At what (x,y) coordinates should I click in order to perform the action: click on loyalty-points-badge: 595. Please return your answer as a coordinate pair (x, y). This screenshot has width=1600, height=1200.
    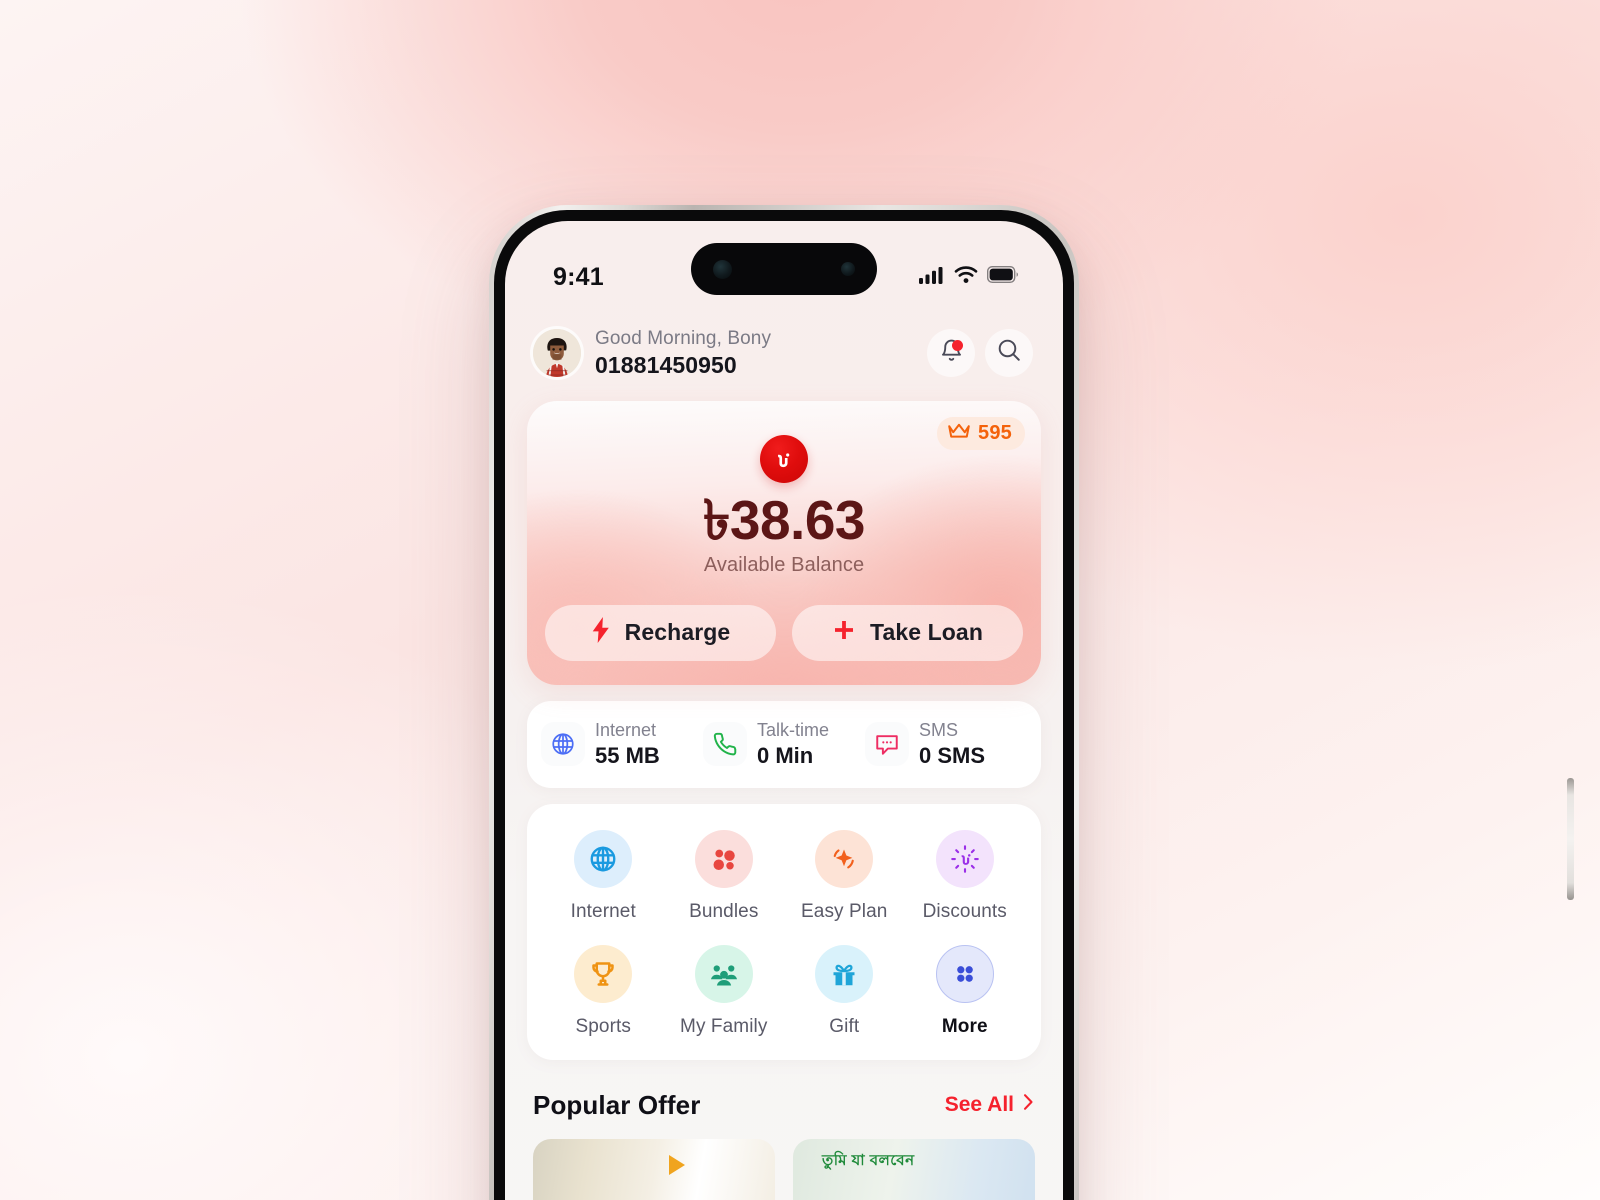
    Looking at the image, I should click on (981, 433).